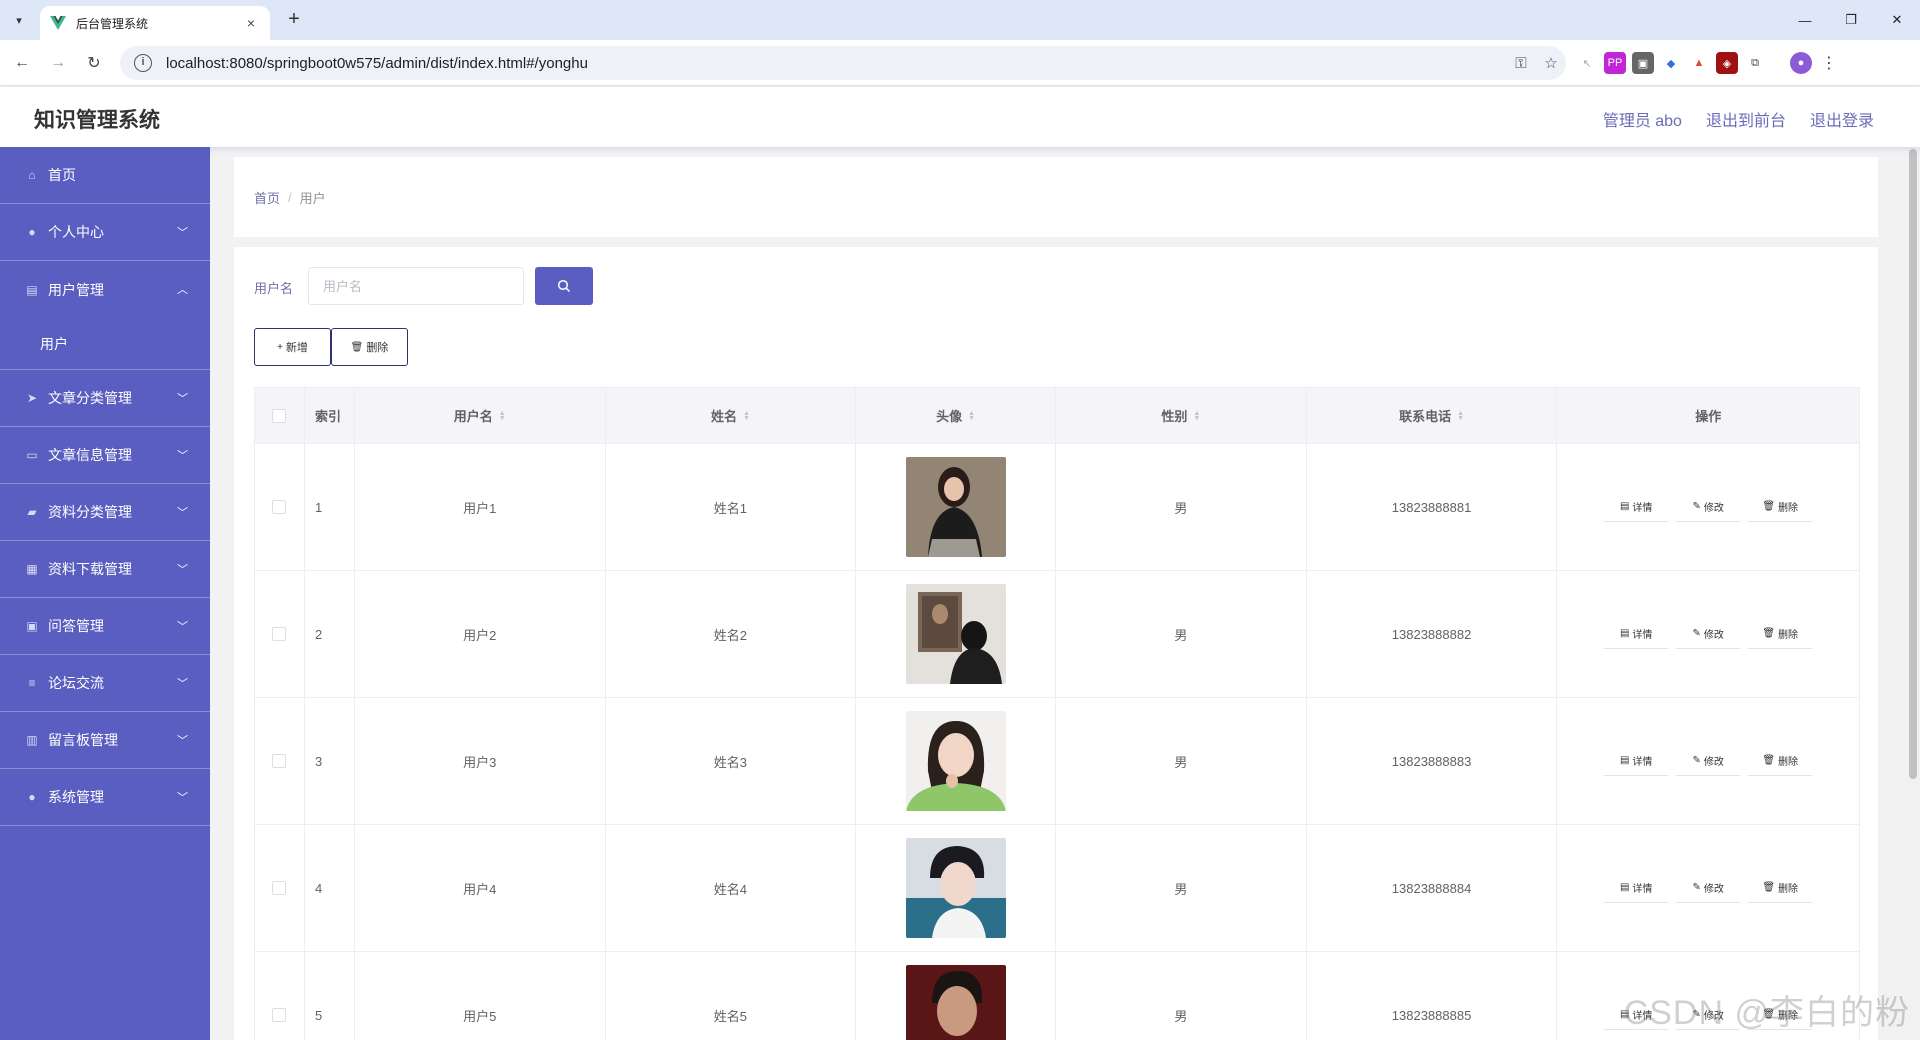 Image resolution: width=1920 pixels, height=1040 pixels. Describe the element at coordinates (182, 290) in the screenshot. I see `chevron-up-icon: ︿` at that location.